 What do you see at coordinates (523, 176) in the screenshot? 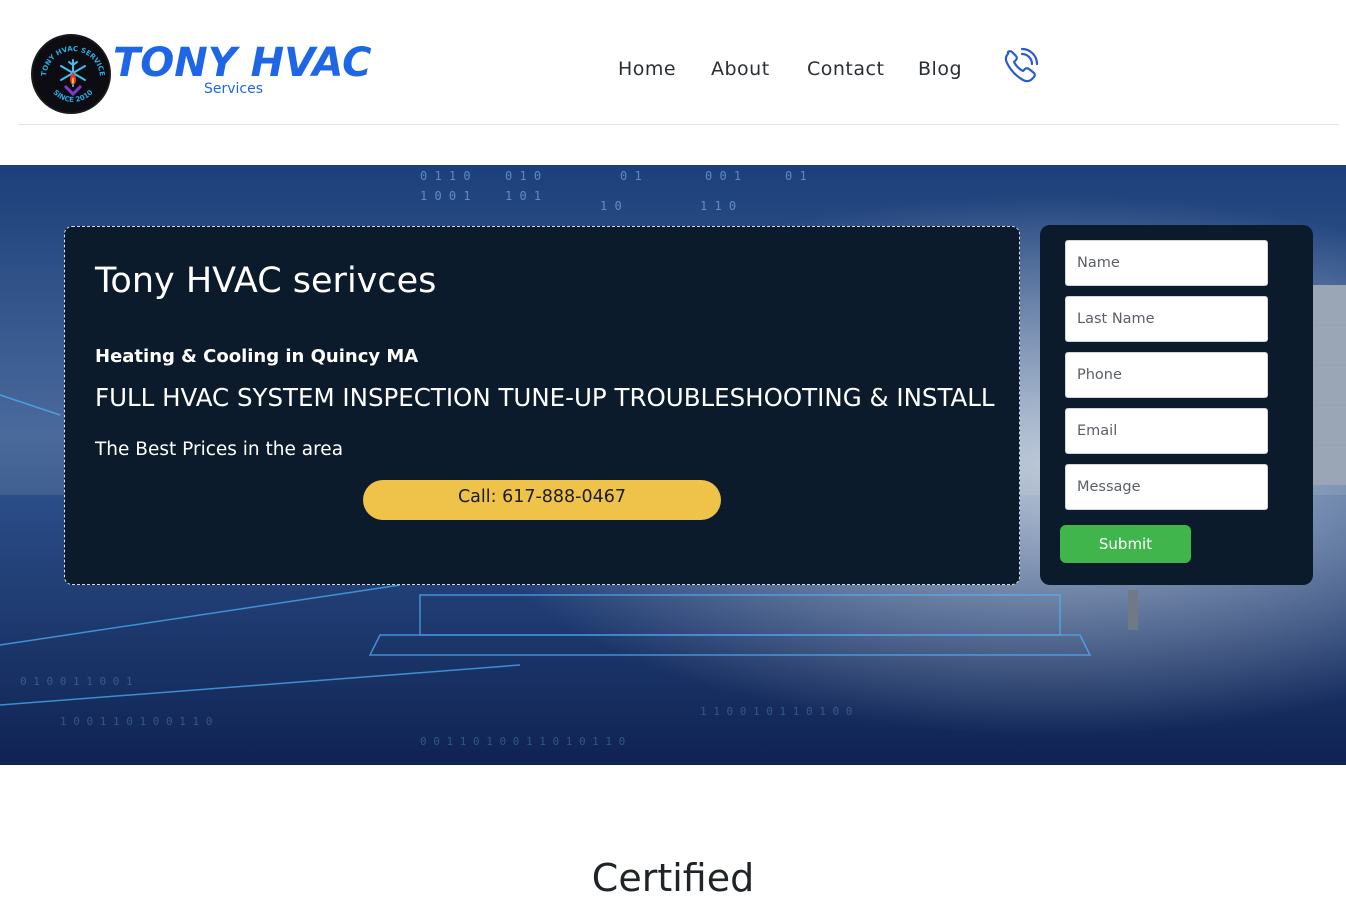
I see `svg-text: 0 1 0` at bounding box center [523, 176].